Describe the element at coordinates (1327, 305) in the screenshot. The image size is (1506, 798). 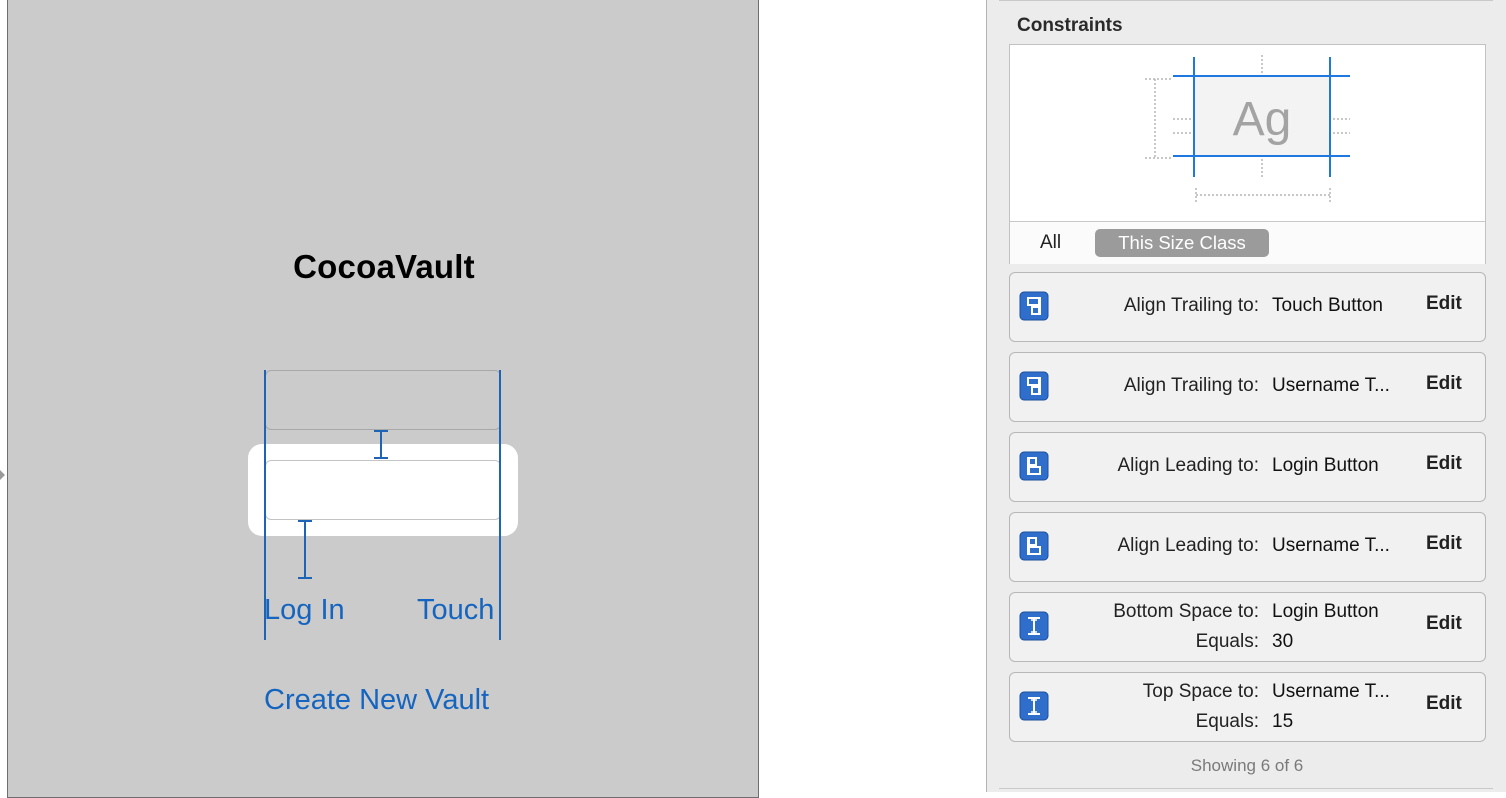
I see `constraint-target-label: Touch Button` at that location.